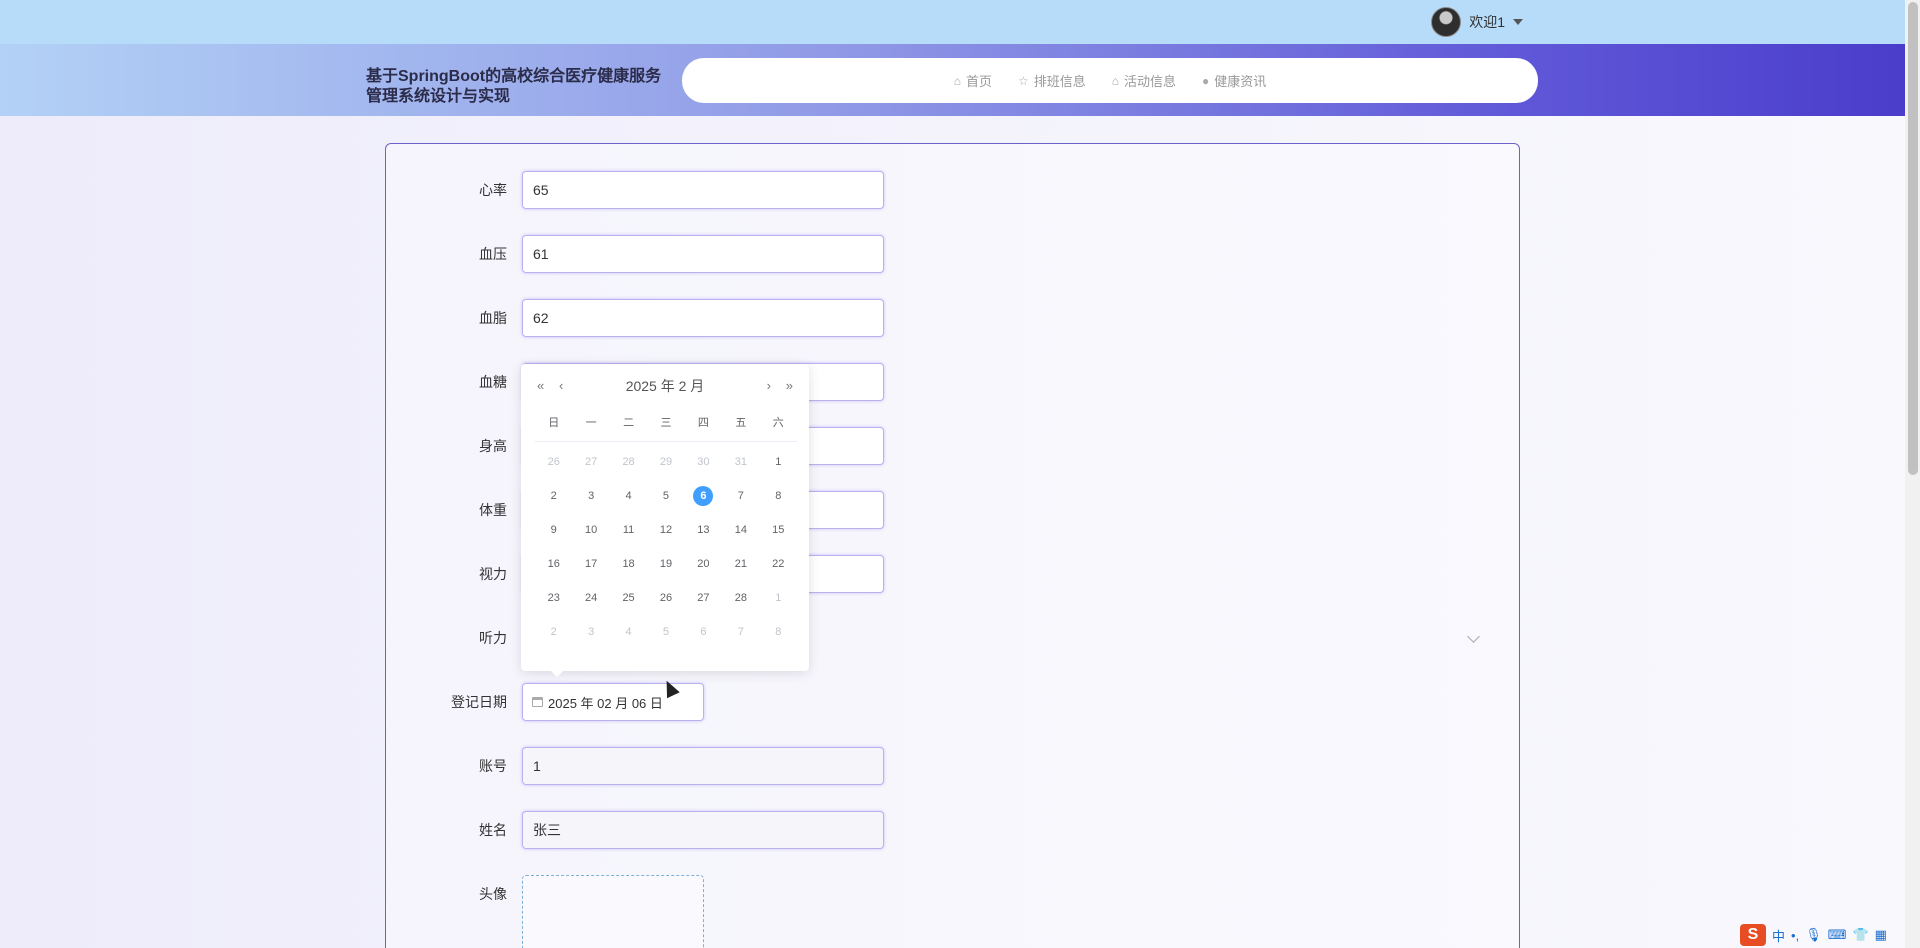 This screenshot has width=1920, height=948. What do you see at coordinates (740, 537) in the screenshot?
I see `date-cell: 14` at bounding box center [740, 537].